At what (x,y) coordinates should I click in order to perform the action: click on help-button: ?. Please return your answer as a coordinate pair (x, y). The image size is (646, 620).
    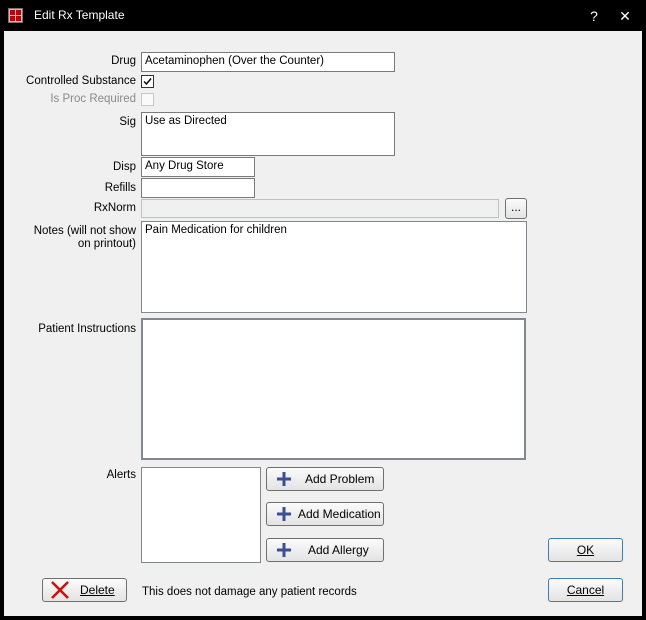
    Looking at the image, I should click on (594, 16).